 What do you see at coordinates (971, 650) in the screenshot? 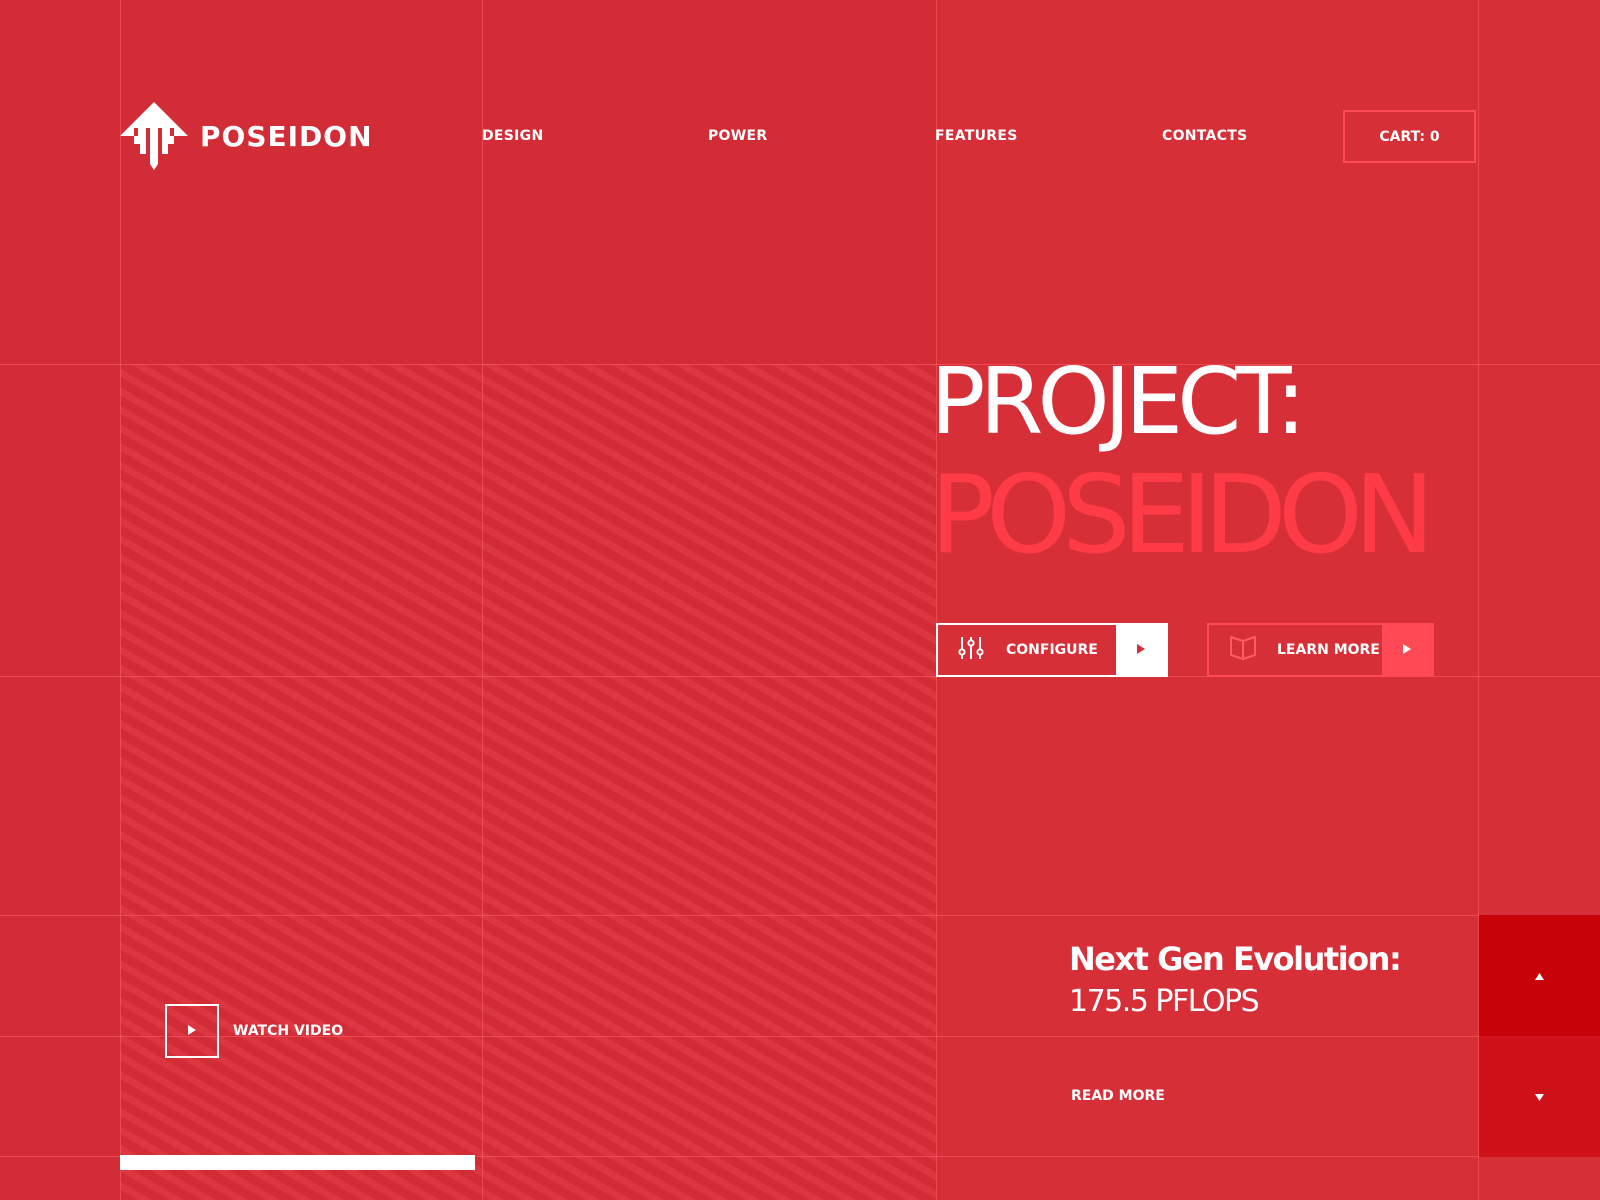
I see `sliders-icon` at bounding box center [971, 650].